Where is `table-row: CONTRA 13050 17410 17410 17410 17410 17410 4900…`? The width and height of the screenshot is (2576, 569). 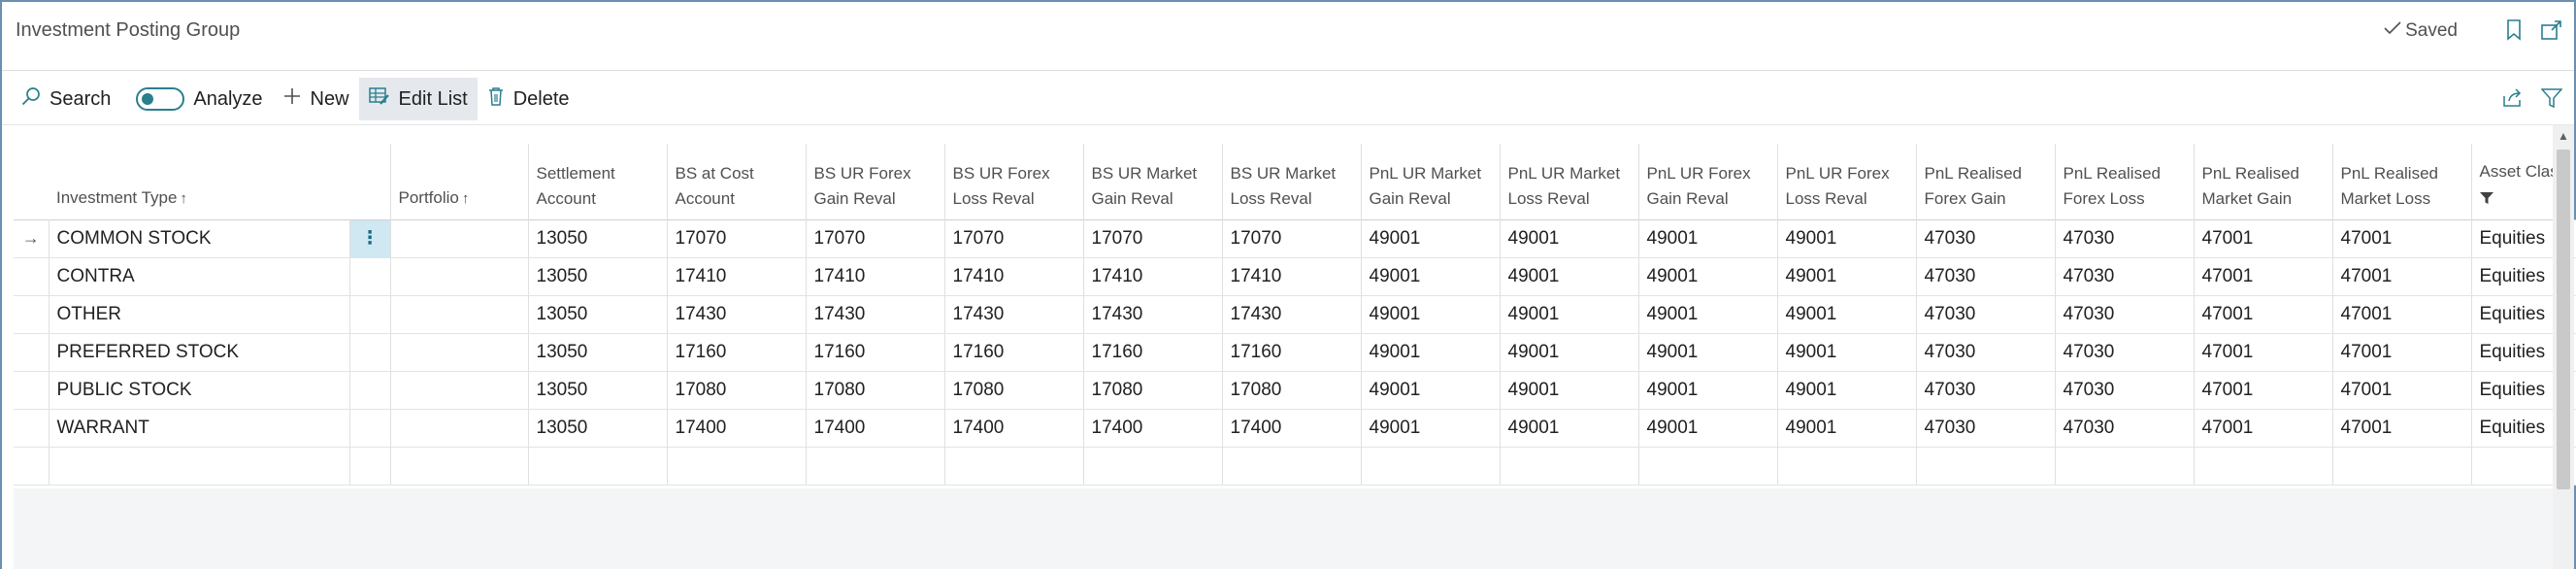 table-row: CONTRA 13050 17410 17410 17410 17410 17410 4900… is located at coordinates (1295, 276).